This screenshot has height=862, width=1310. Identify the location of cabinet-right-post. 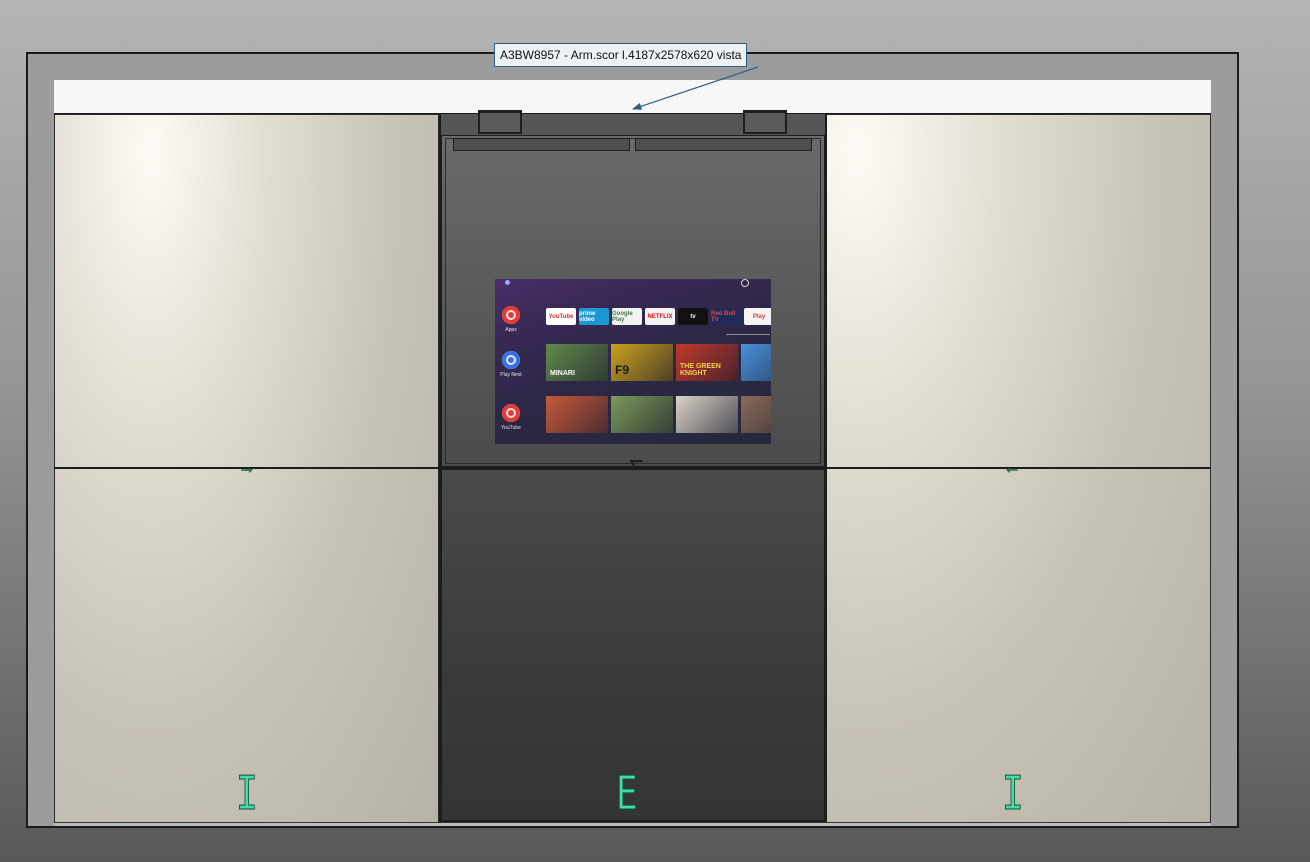
(1224, 454).